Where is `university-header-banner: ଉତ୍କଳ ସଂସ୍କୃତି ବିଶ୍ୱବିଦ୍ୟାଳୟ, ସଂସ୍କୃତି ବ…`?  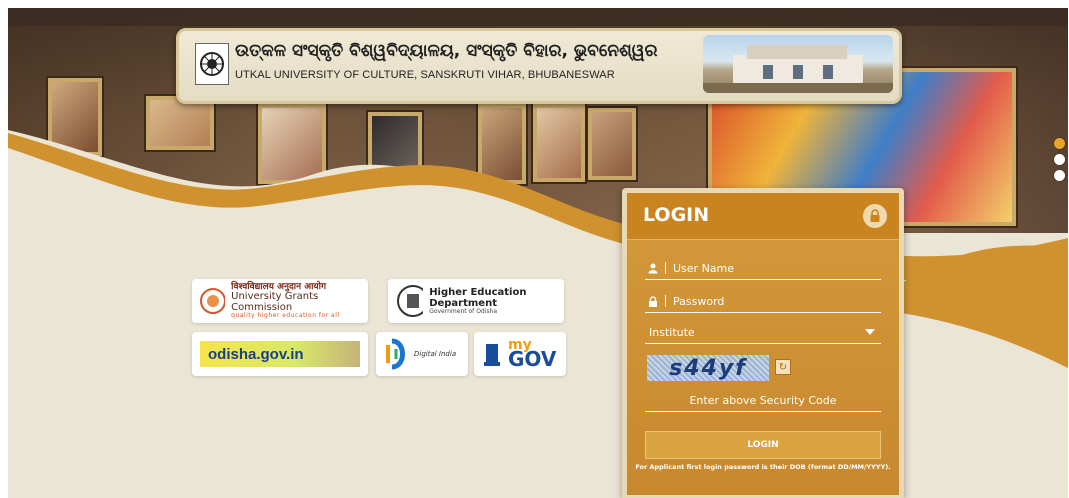
university-header-banner: ଉତ୍କଳ ସଂସ୍କୃତି ବିଶ୍ୱବିଦ୍ୟାଳୟ, ସଂସ୍କୃତି ବ… is located at coordinates (539, 66).